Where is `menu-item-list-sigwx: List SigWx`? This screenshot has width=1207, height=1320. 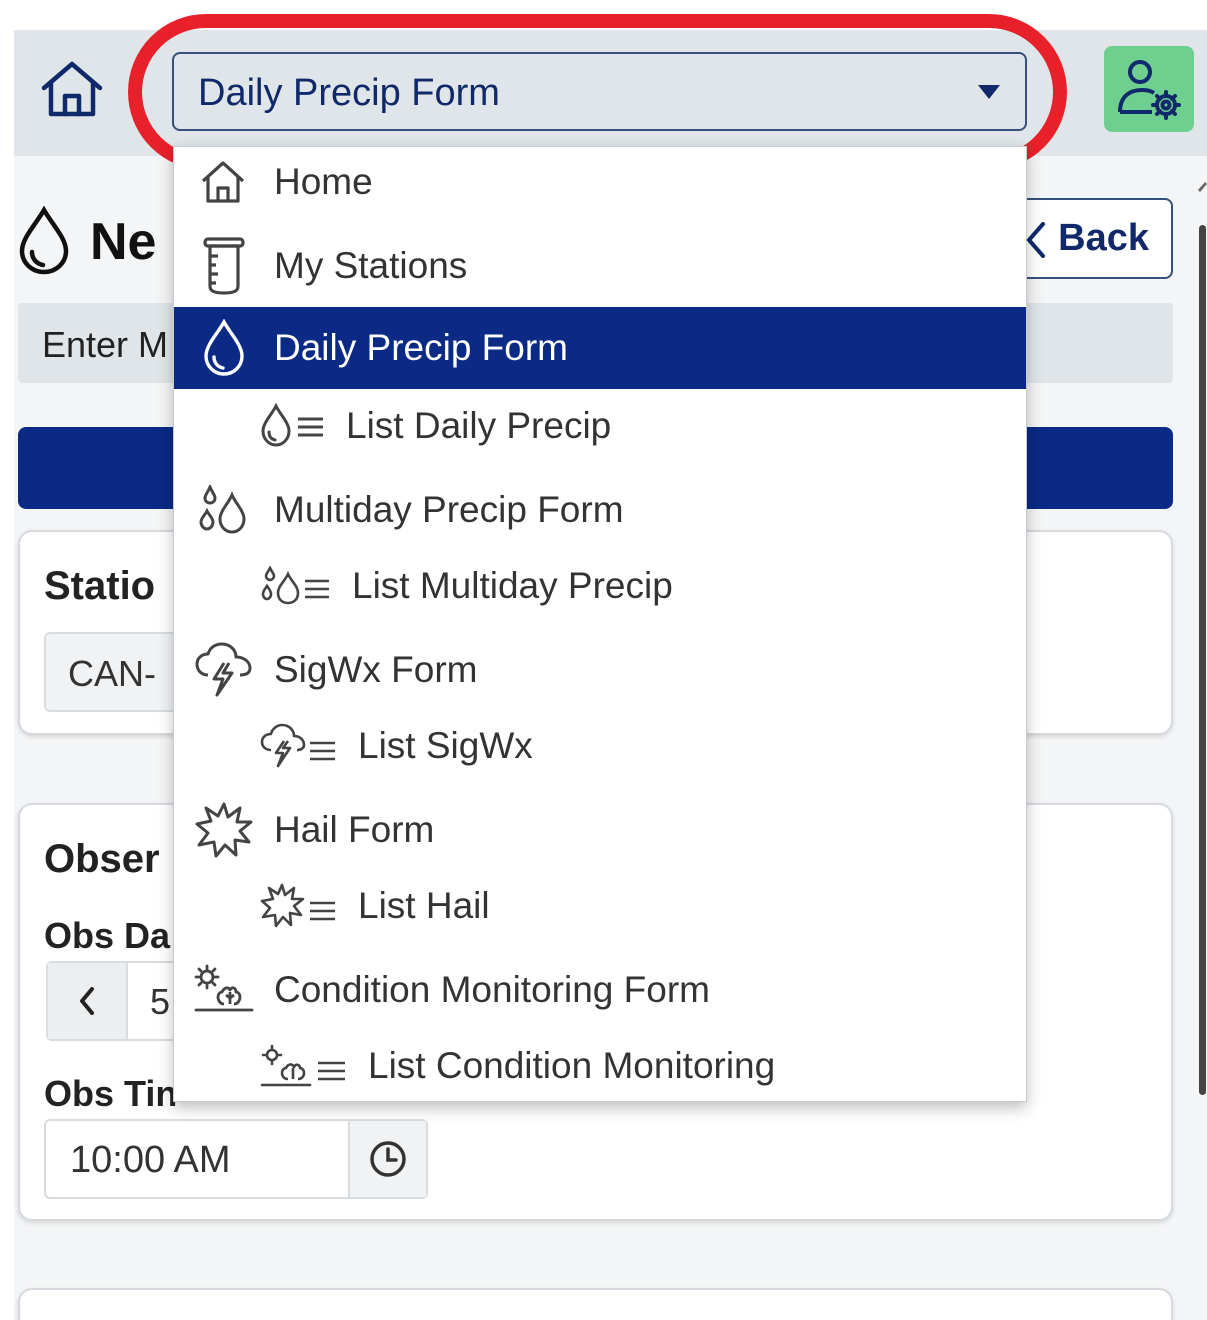
menu-item-list-sigwx: List SigWx is located at coordinates (600, 746).